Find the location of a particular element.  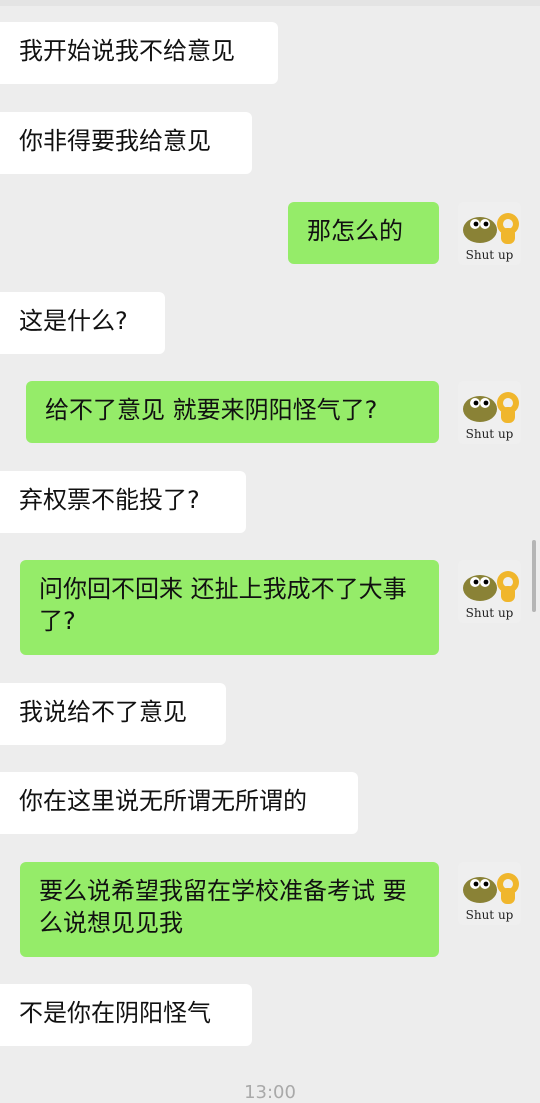

message-incoming: 我说给不了意见 is located at coordinates (113, 714).